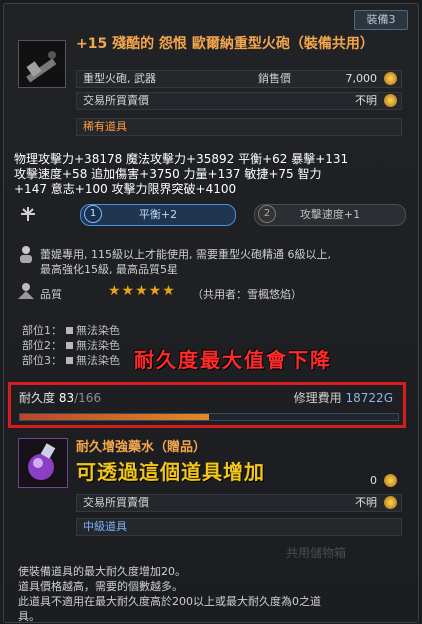  Describe the element at coordinates (105, 526) in the screenshot. I see `grade-label: 中級道具` at that location.